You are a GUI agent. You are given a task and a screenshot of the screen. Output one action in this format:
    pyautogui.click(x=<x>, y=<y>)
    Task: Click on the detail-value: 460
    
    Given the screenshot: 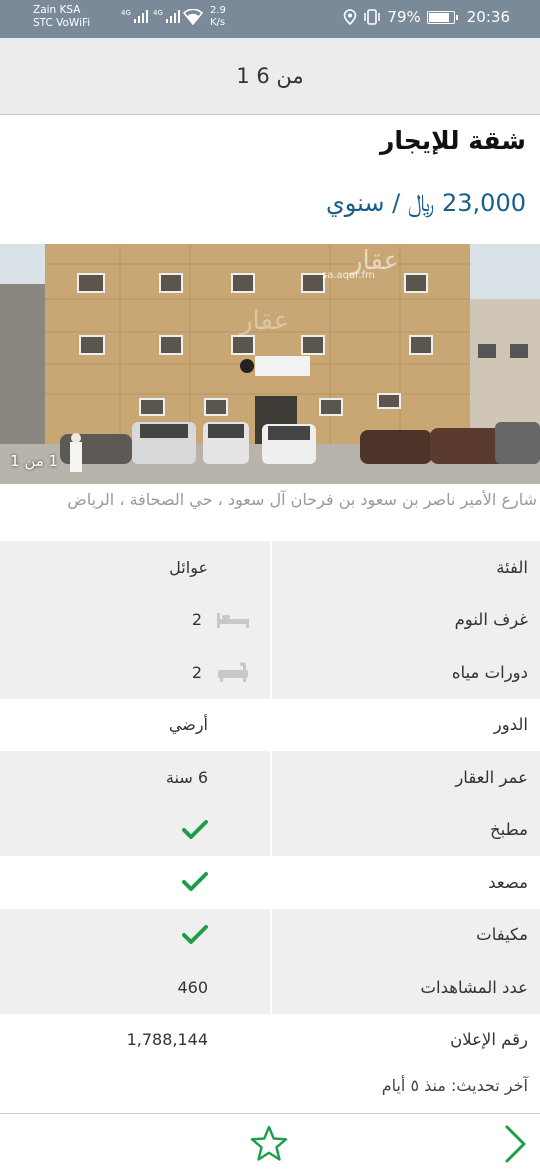 What is the action you would take?
    pyautogui.click(x=192, y=987)
    